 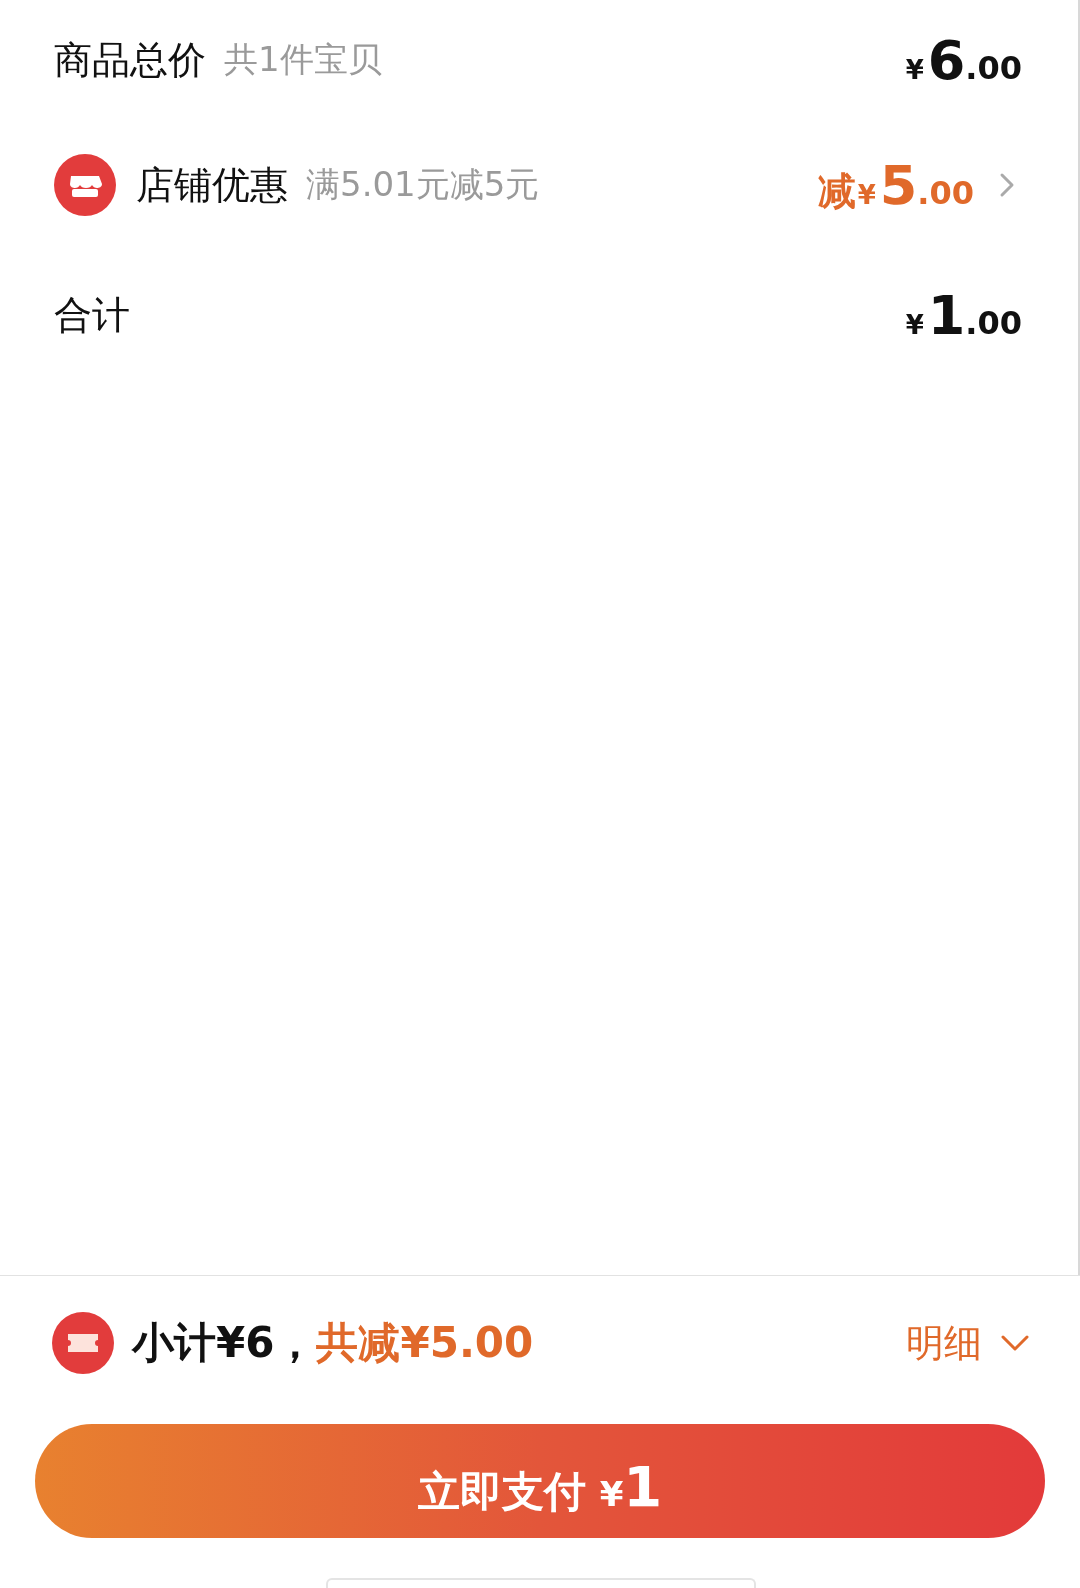 I want to click on shop-icon, so click(x=85, y=185).